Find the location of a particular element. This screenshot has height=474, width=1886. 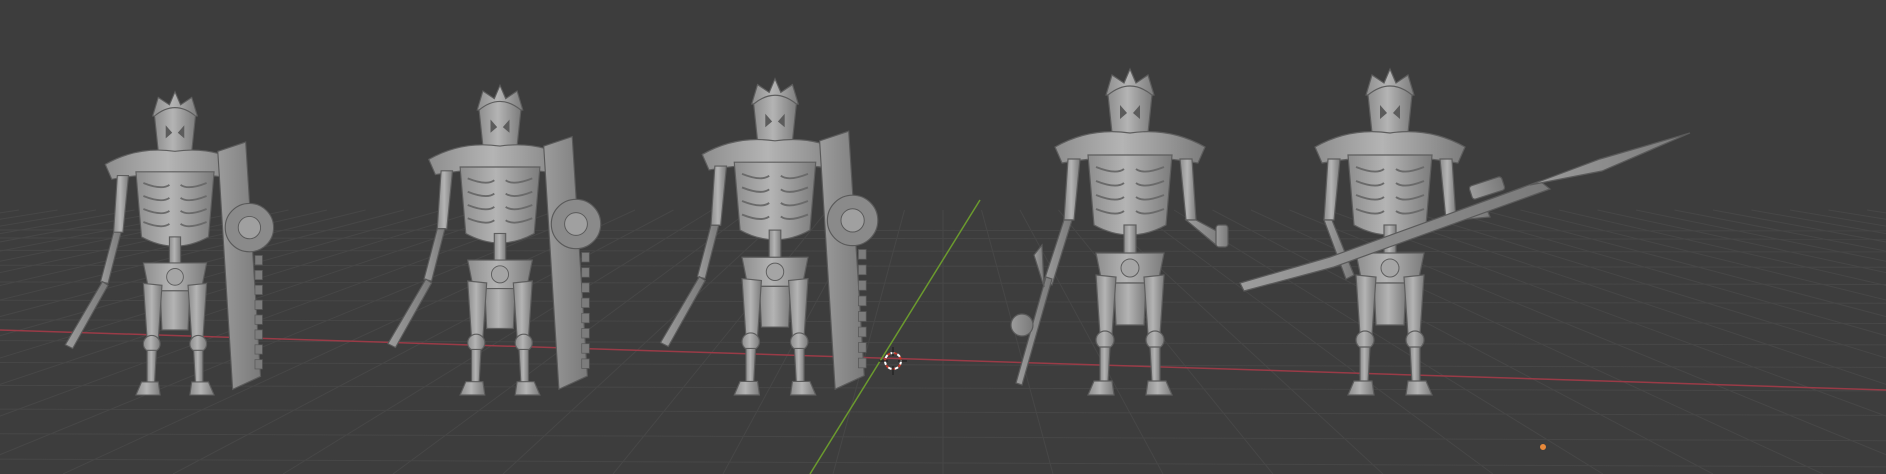

object-origin-icon is located at coordinates (1543, 447).